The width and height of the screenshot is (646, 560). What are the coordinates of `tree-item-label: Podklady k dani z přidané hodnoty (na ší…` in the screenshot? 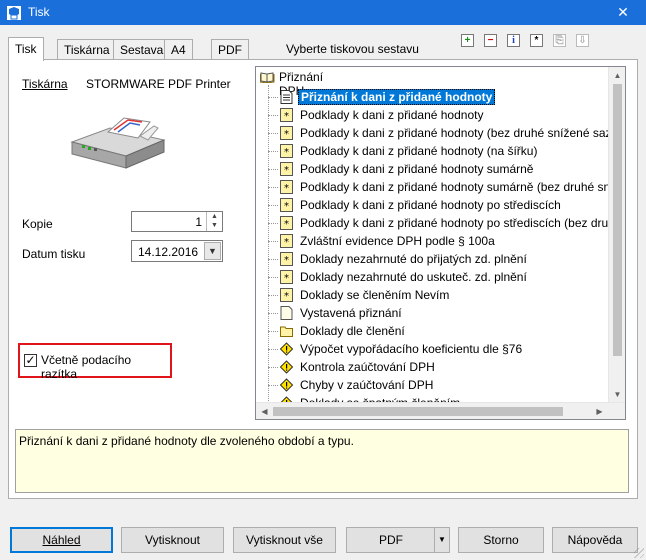 It's located at (419, 151).